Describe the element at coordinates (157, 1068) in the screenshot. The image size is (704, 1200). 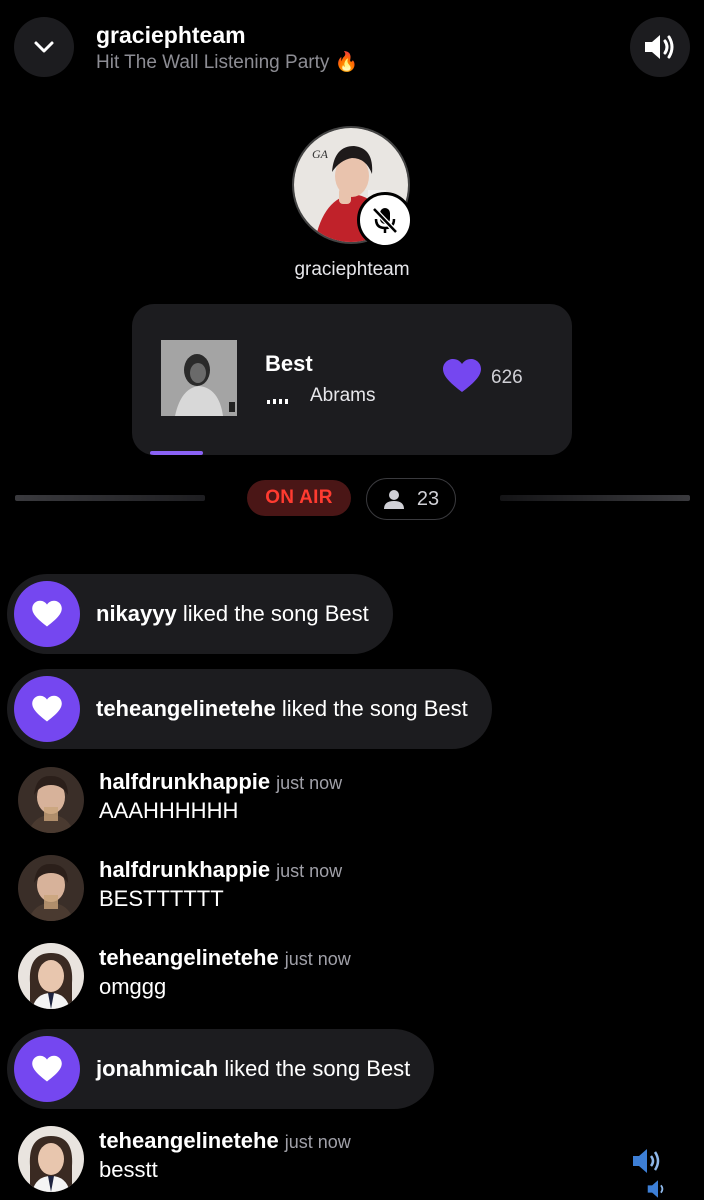
I see `like-event-user: jonahmicah` at that location.